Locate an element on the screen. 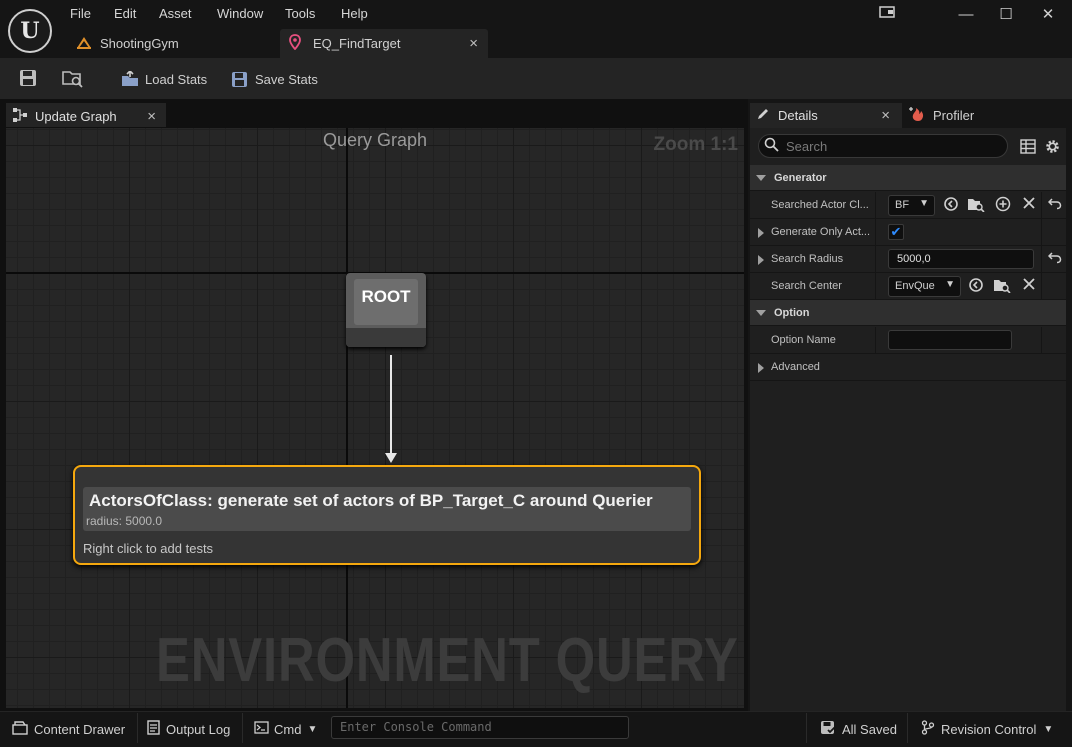 Image resolution: width=1072 pixels, height=747 pixels. search-center-dropdown: EnvQue ▼ is located at coordinates (924, 286).